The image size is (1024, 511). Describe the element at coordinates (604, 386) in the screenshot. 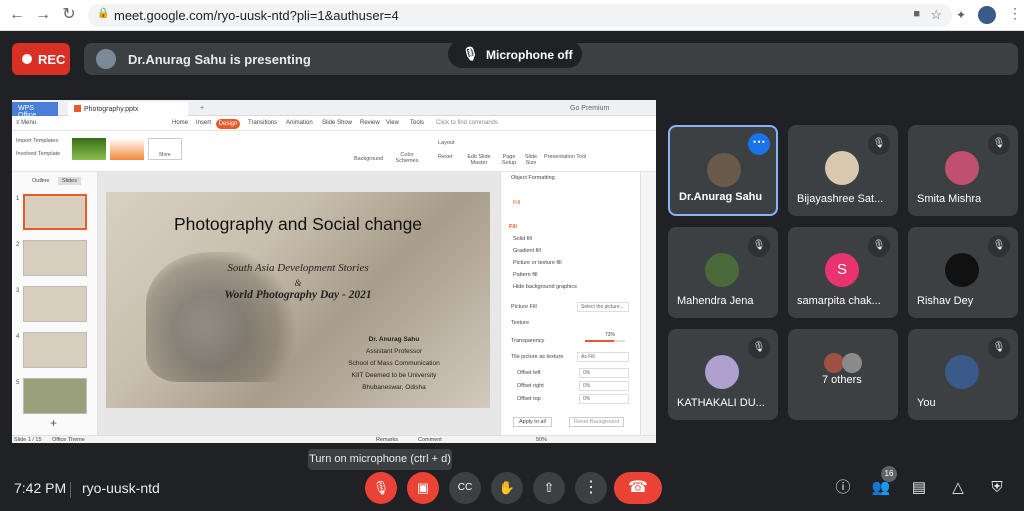

I see `offset-right-input: 0%` at that location.